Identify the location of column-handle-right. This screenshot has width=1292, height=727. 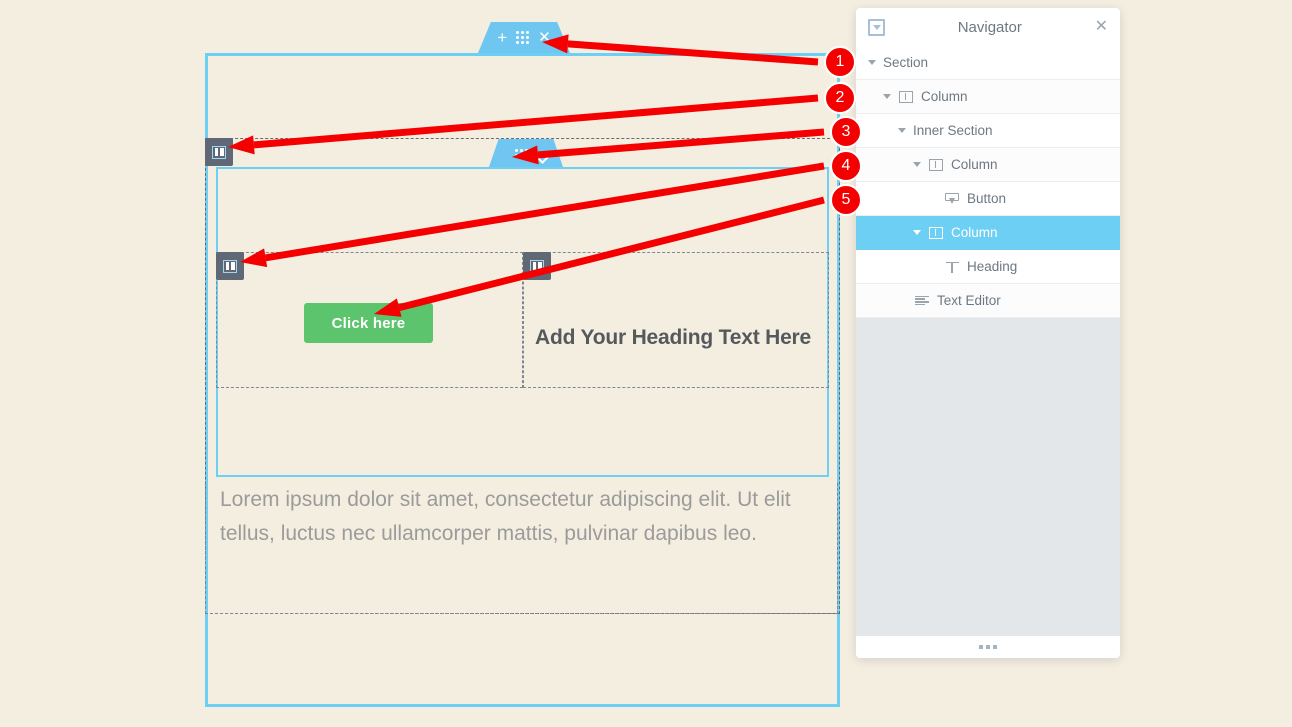
(537, 266).